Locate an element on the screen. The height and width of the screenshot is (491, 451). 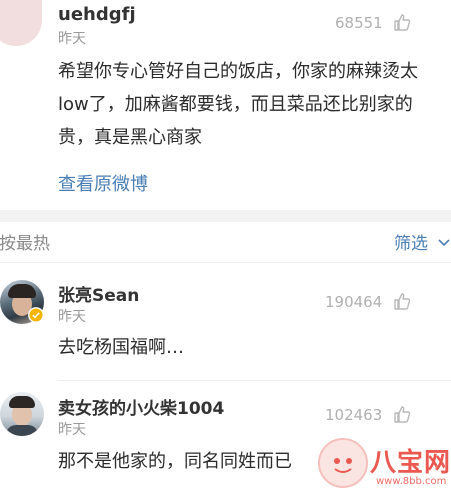
comment-text-line: 贵，真是黑心商家 is located at coordinates (130, 137).